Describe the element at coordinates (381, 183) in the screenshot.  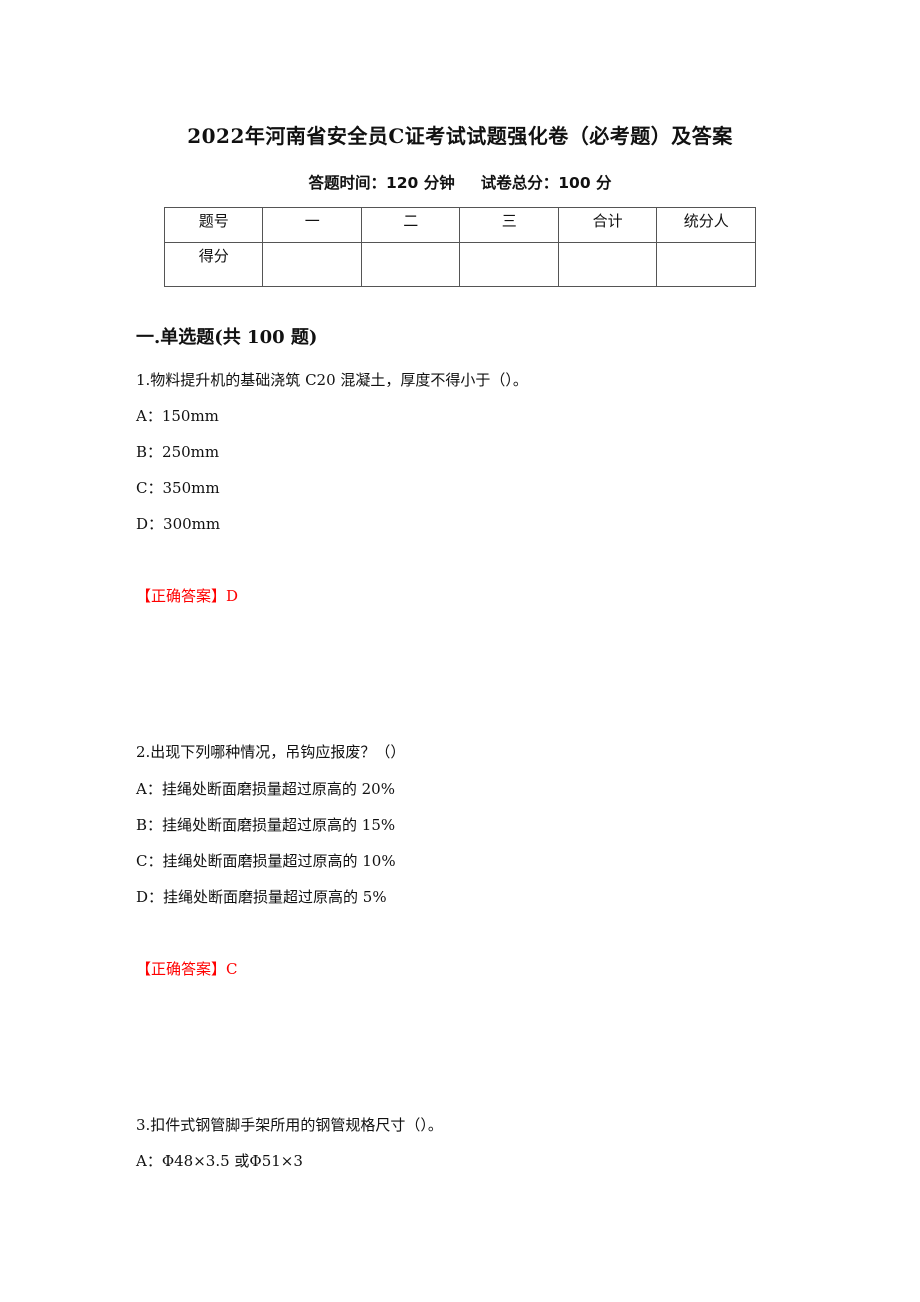
I see `exam-time: 答题时间：120 分钟` at that location.